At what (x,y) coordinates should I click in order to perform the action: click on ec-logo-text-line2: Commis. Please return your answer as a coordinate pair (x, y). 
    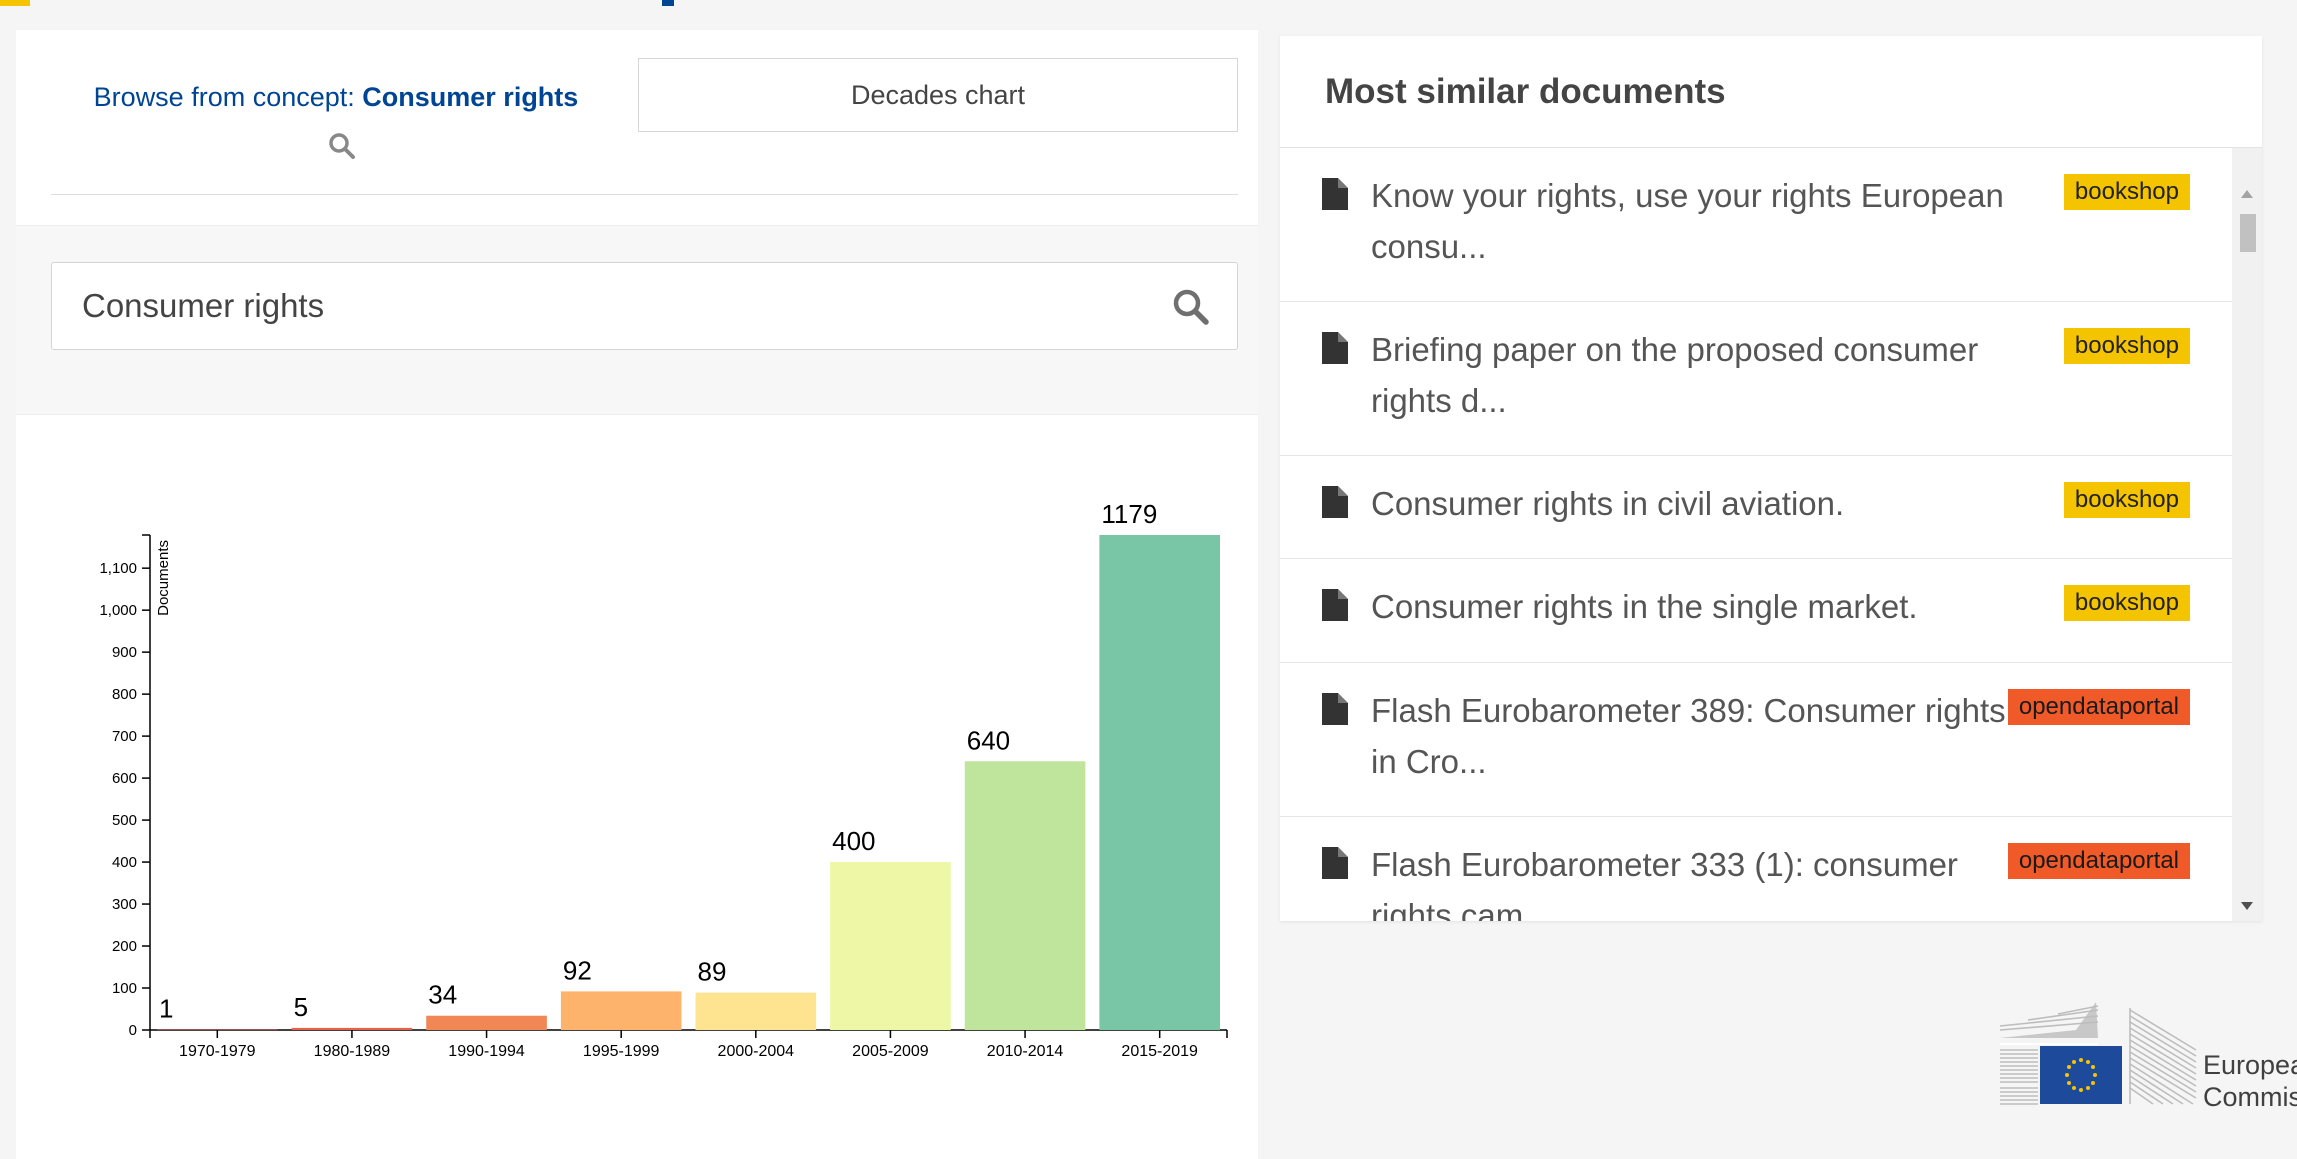
    Looking at the image, I should click on (2250, 1097).